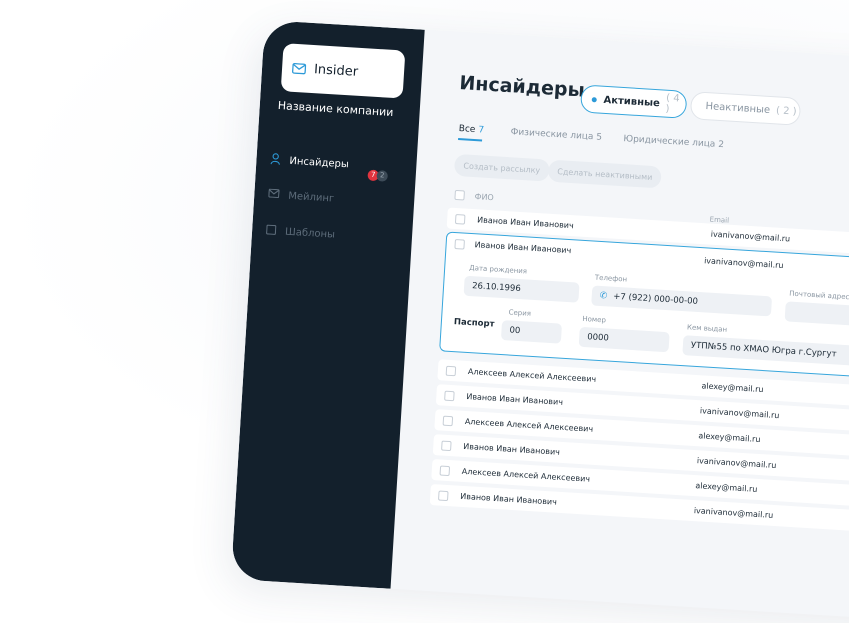 This screenshot has width=849, height=623. I want to click on mail-logo-icon, so click(299, 68).